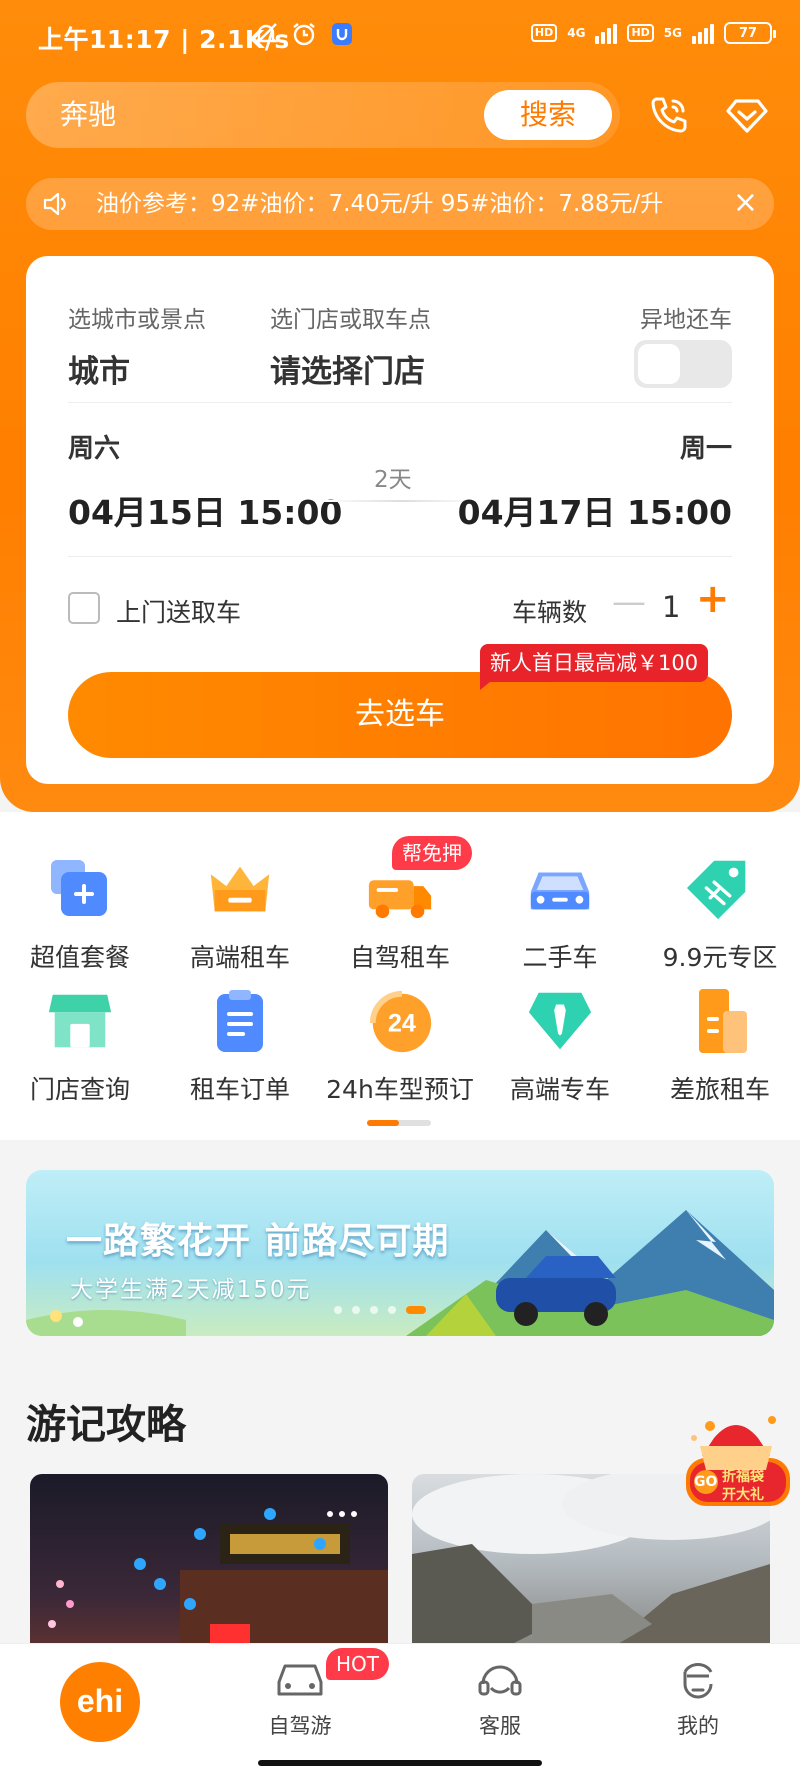 The image size is (800, 1778). I want to click on status-icons-left, so click(304, 34).